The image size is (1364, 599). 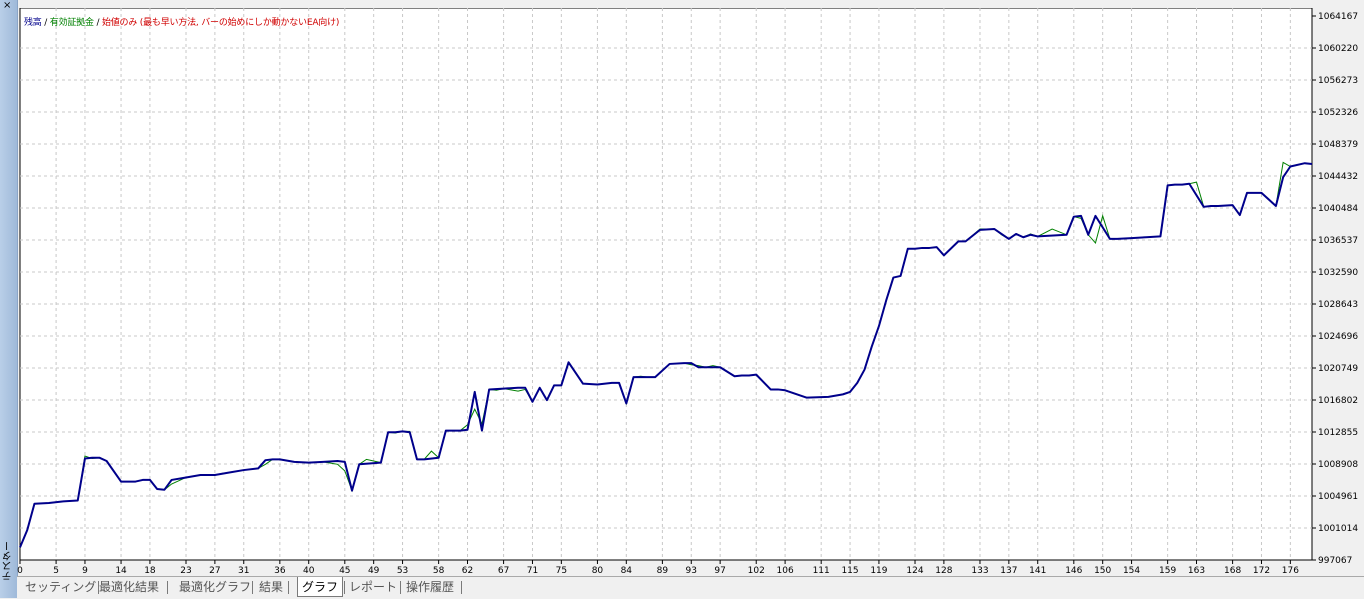 I want to click on tab-1: 最適化結果, so click(x=129, y=587).